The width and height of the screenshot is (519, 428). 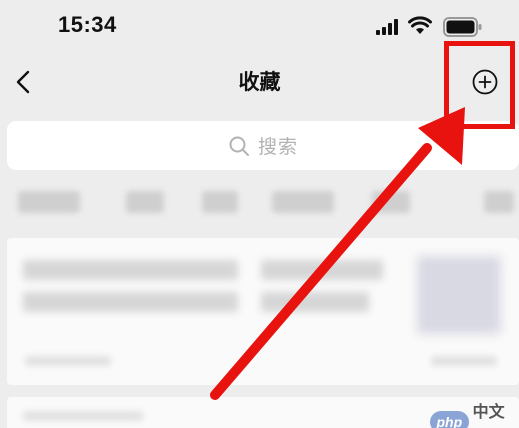 I want to click on watermark-badge: php, so click(x=449, y=419).